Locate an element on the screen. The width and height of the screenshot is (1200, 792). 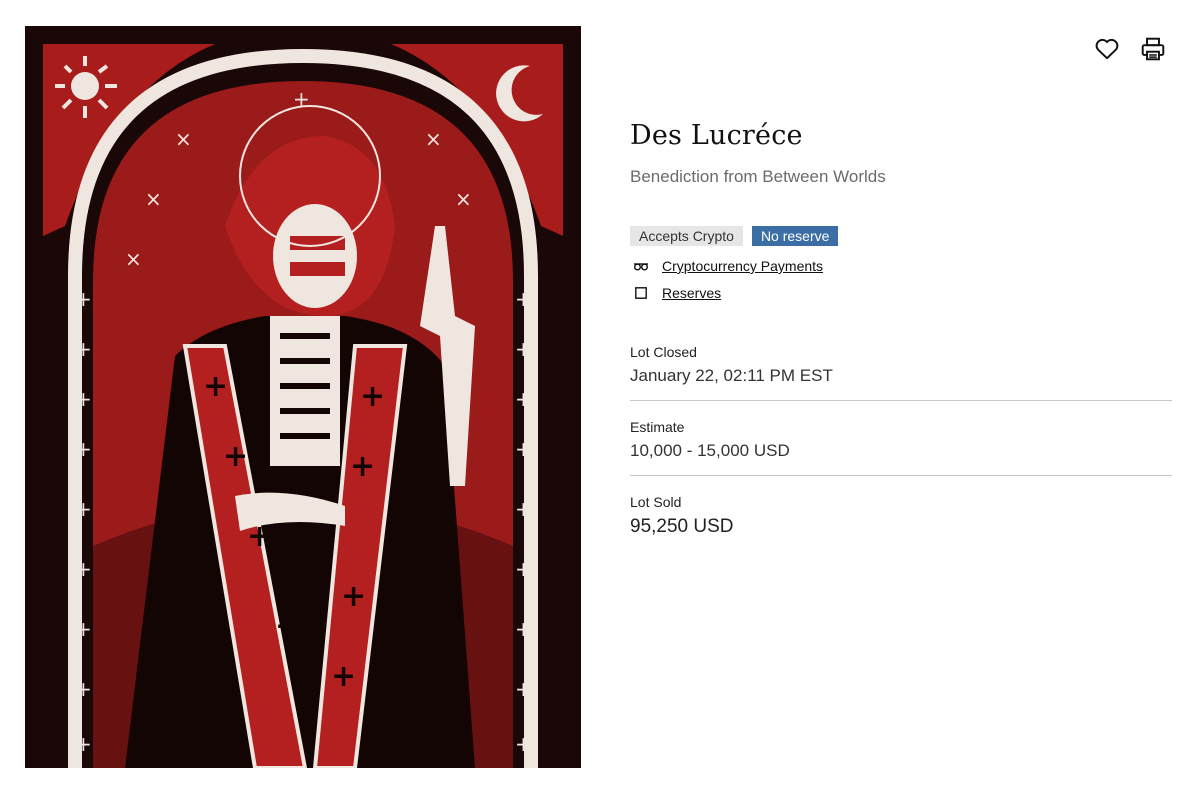
printer-icon is located at coordinates (1153, 49).